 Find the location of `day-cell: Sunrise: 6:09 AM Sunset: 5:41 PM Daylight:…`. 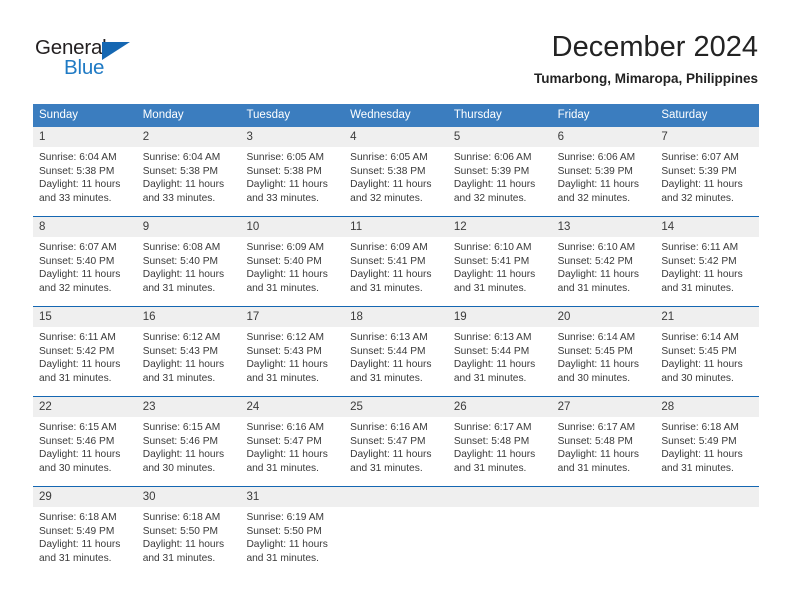

day-cell: Sunrise: 6:09 AM Sunset: 5:41 PM Daylight:… is located at coordinates (396, 271).